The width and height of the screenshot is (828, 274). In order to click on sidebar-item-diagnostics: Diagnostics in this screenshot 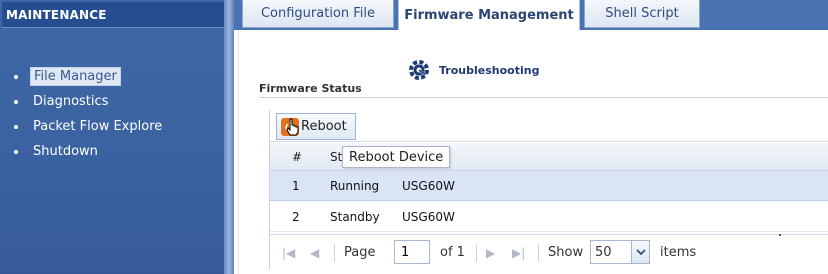, I will do `click(89, 101)`.